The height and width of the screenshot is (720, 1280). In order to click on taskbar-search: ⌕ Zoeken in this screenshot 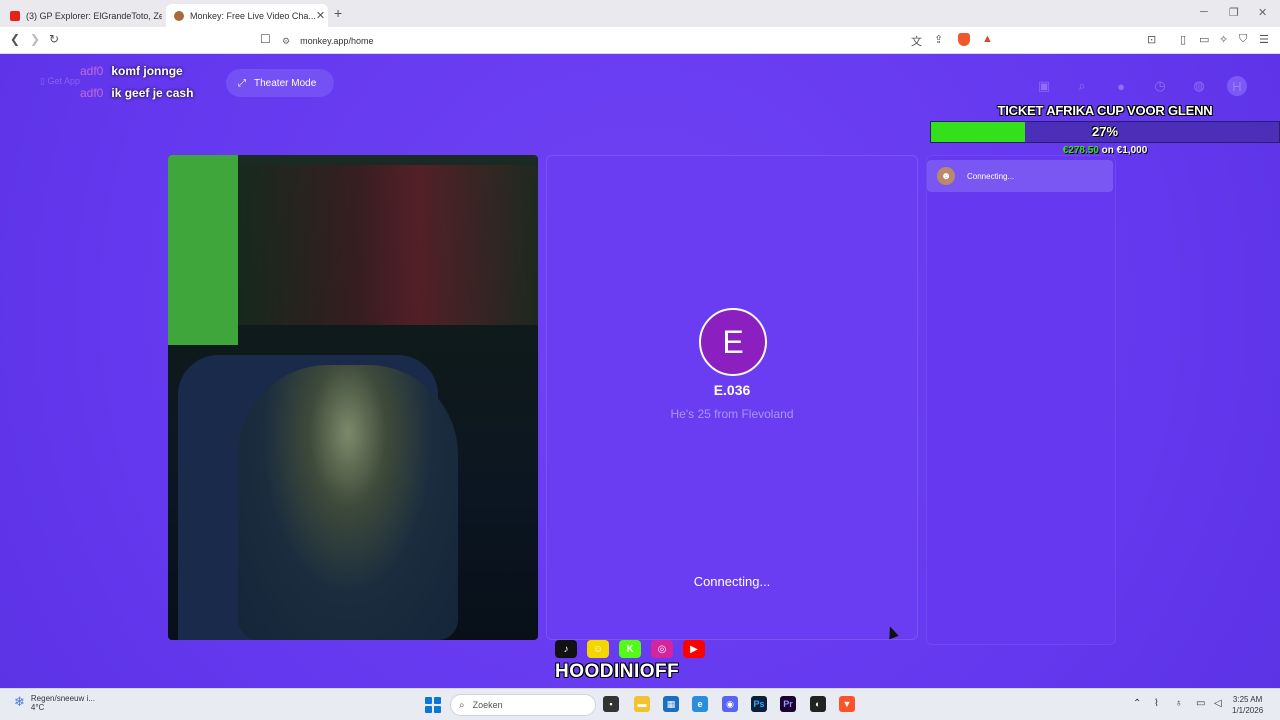, I will do `click(523, 705)`.